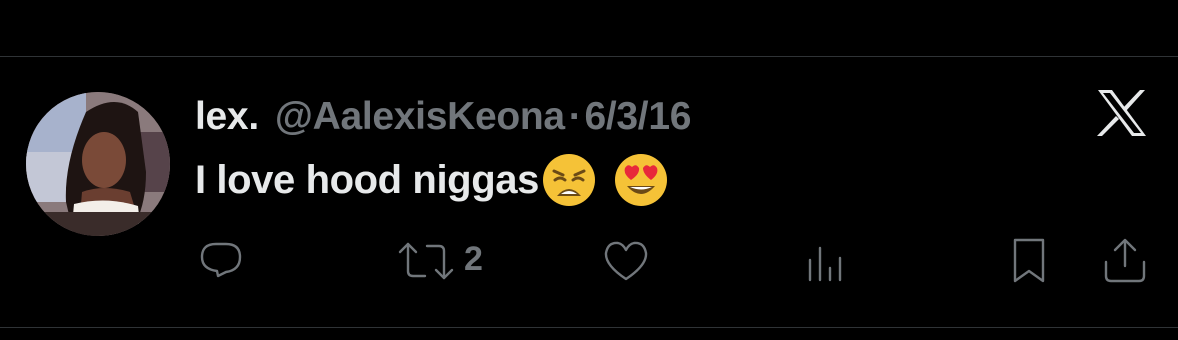 This screenshot has width=1178, height=340. Describe the element at coordinates (473, 259) in the screenshot. I see `repost-count: 2` at that location.